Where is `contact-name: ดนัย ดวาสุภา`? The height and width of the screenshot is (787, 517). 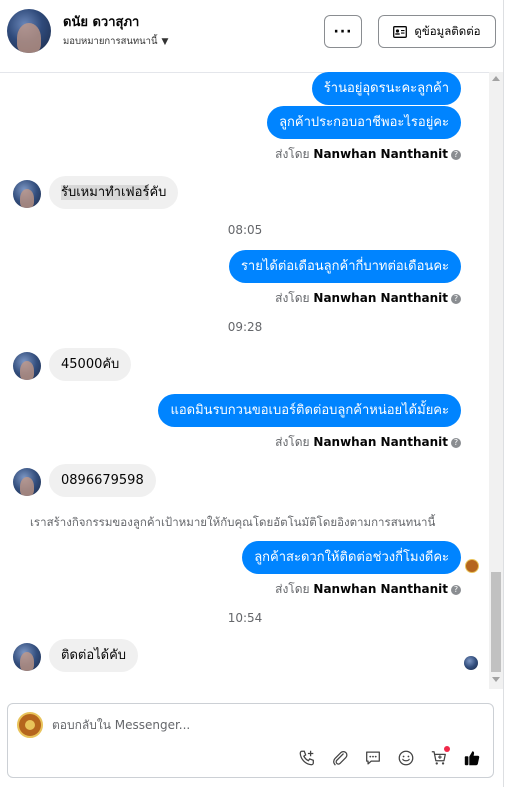
contact-name: ดนัย ดวาสุภา is located at coordinates (101, 21).